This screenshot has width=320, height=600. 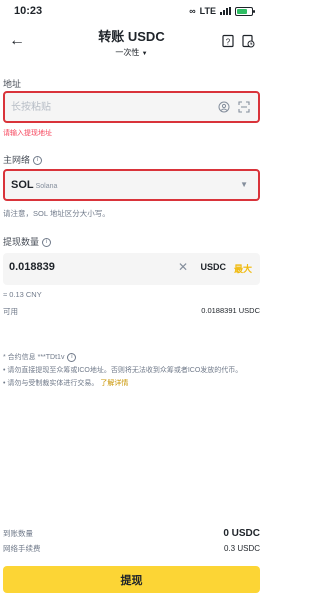 I want to click on summary: 到账数量 0 USDC 网络手续费 0.3 USDC, so click(x=131, y=541).